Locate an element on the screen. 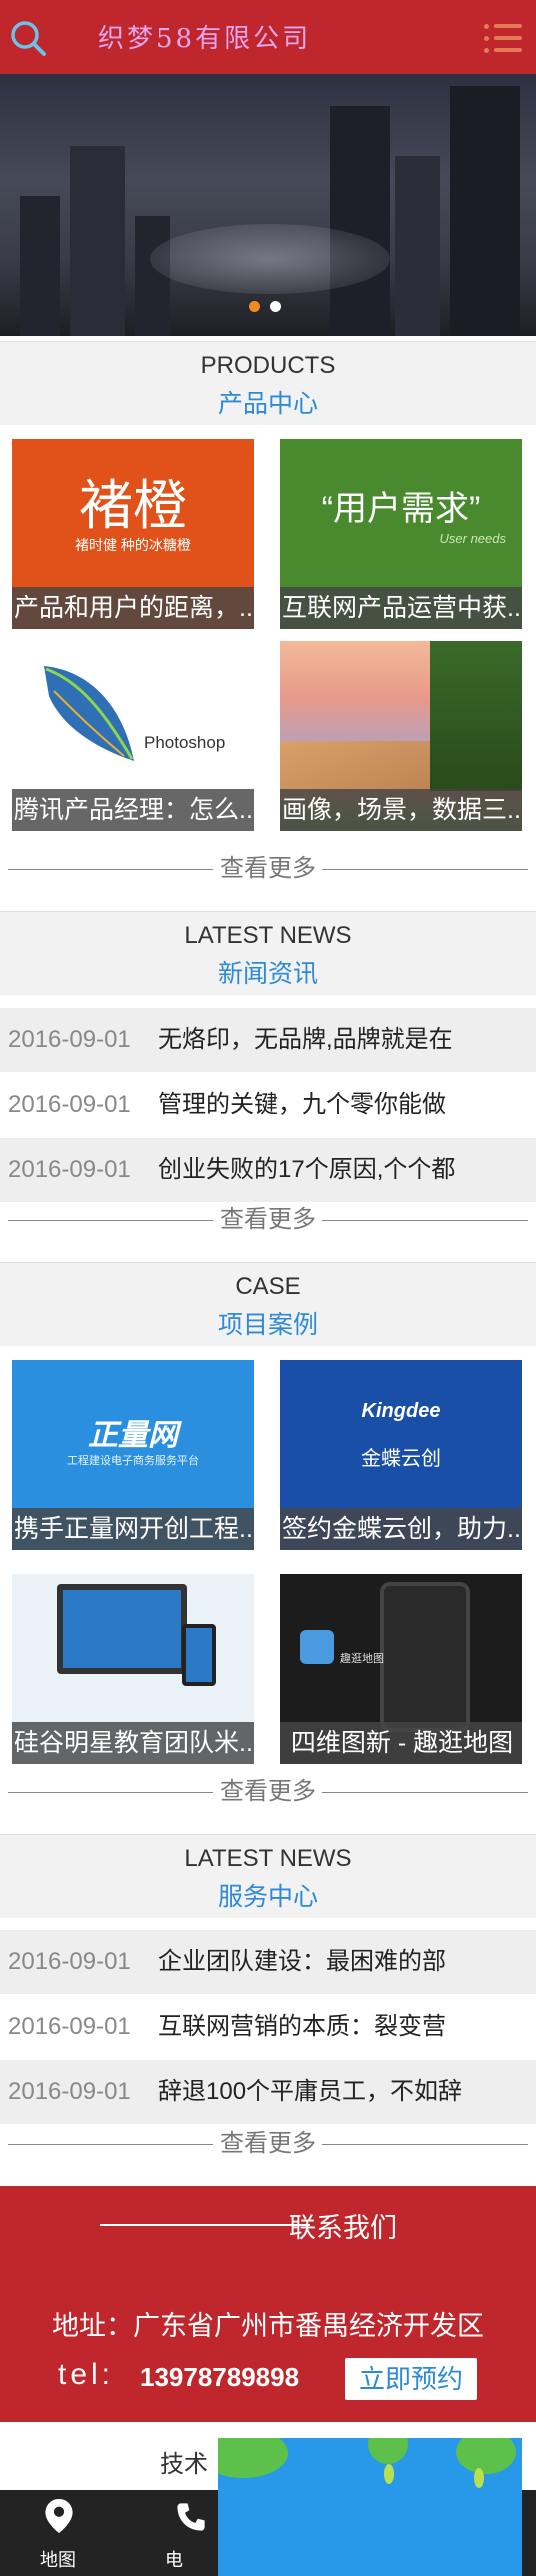 This screenshot has height=2576, width=536. section-title-en: PRODUCTS is located at coordinates (268, 365).